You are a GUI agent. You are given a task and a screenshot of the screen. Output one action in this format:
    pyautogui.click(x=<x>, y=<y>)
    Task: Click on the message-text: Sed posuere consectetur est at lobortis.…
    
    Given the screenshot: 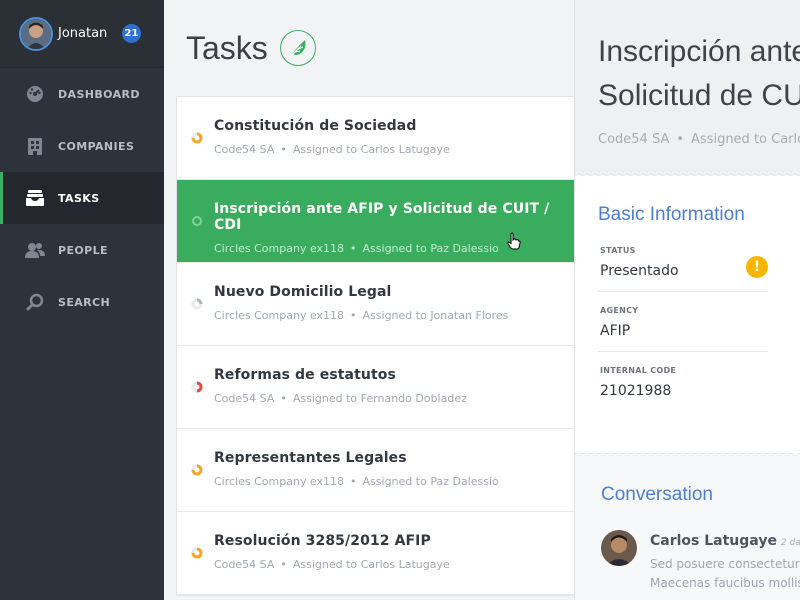 What is the action you would take?
    pyautogui.click(x=725, y=574)
    